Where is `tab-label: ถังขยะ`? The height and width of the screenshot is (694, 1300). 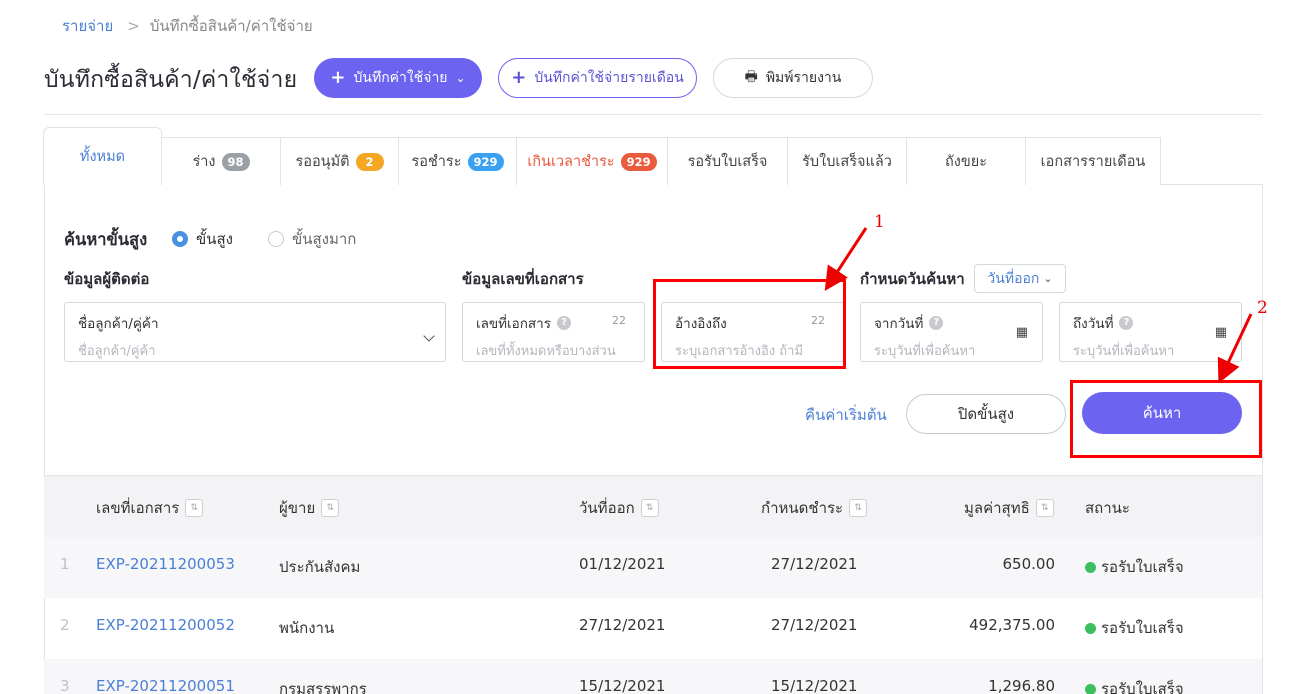 tab-label: ถังขยะ is located at coordinates (966, 162).